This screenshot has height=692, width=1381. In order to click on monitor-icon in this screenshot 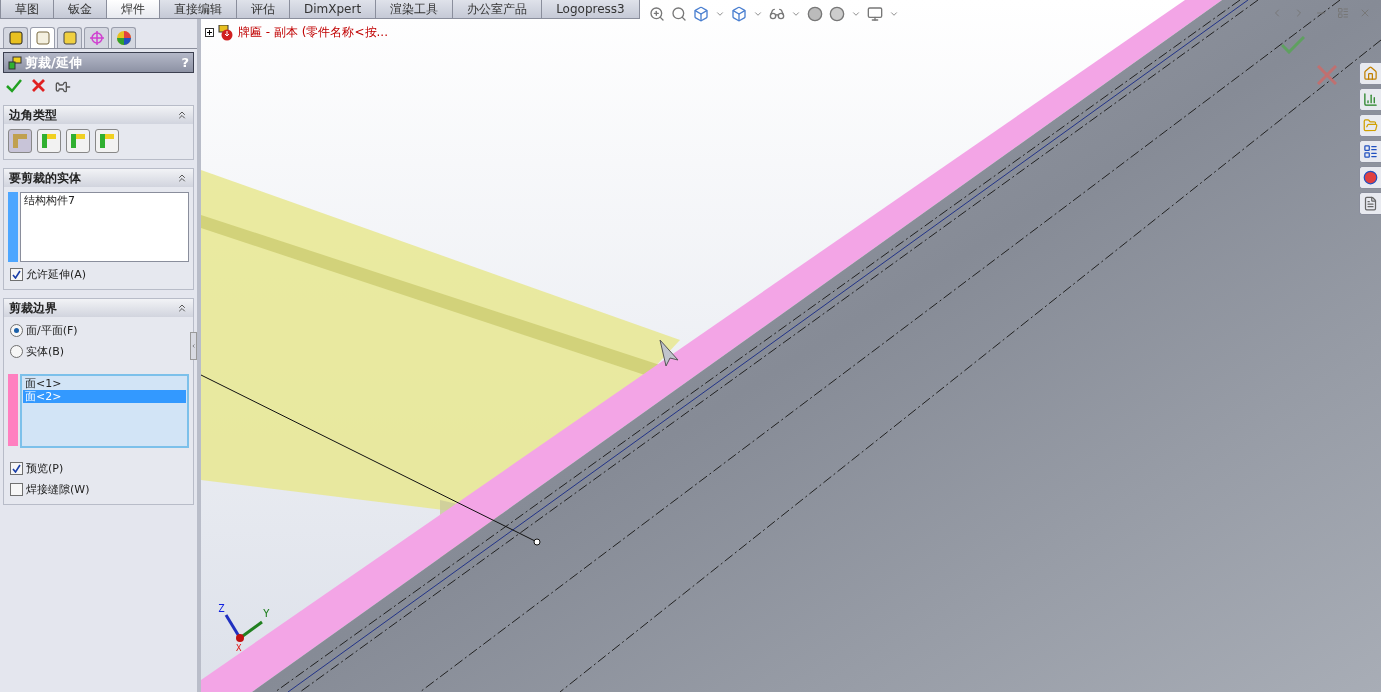, I will do `click(875, 14)`.